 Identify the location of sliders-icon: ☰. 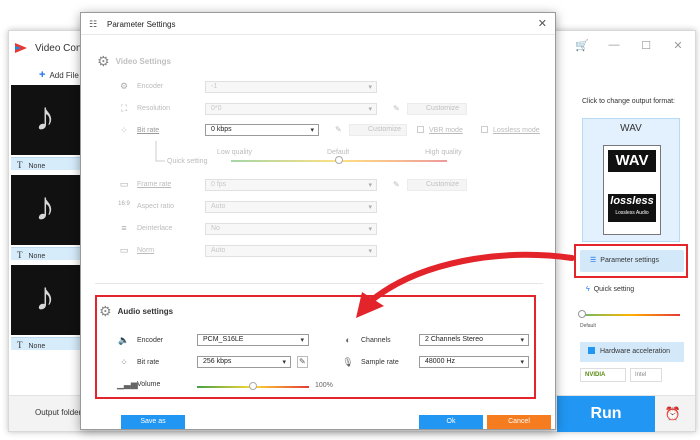
(593, 260).